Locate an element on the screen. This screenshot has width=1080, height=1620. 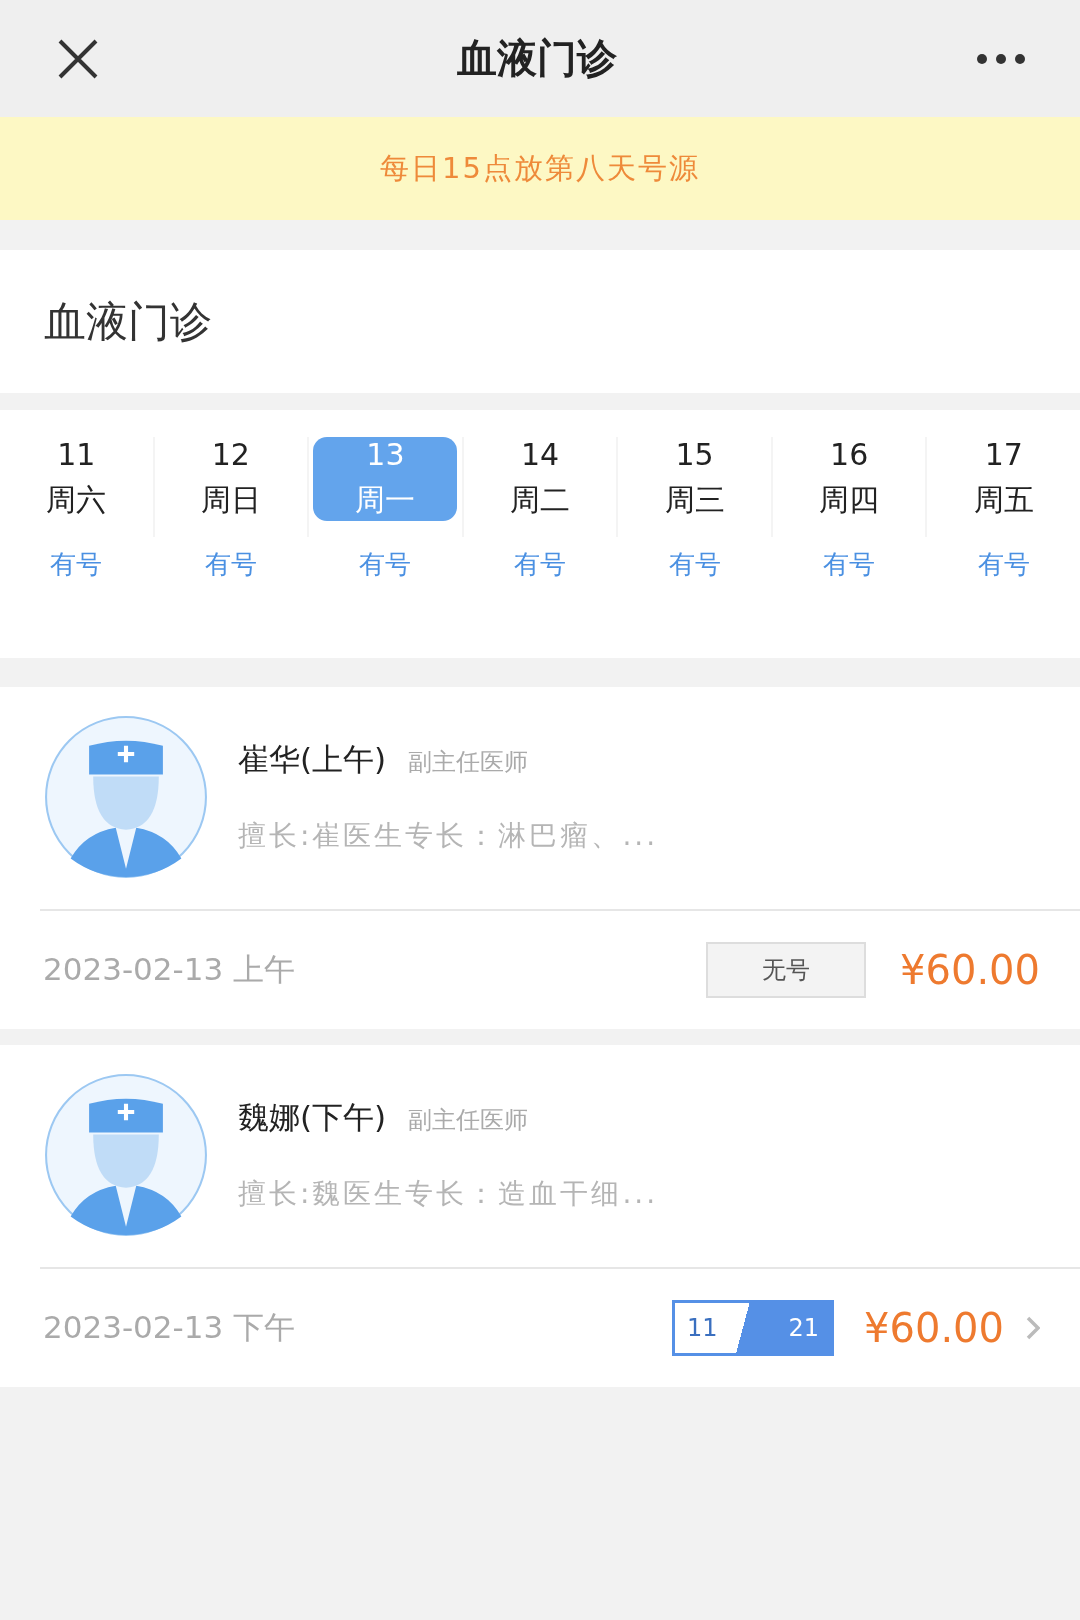
page-title: 血液门诊 is located at coordinates (537, 58).